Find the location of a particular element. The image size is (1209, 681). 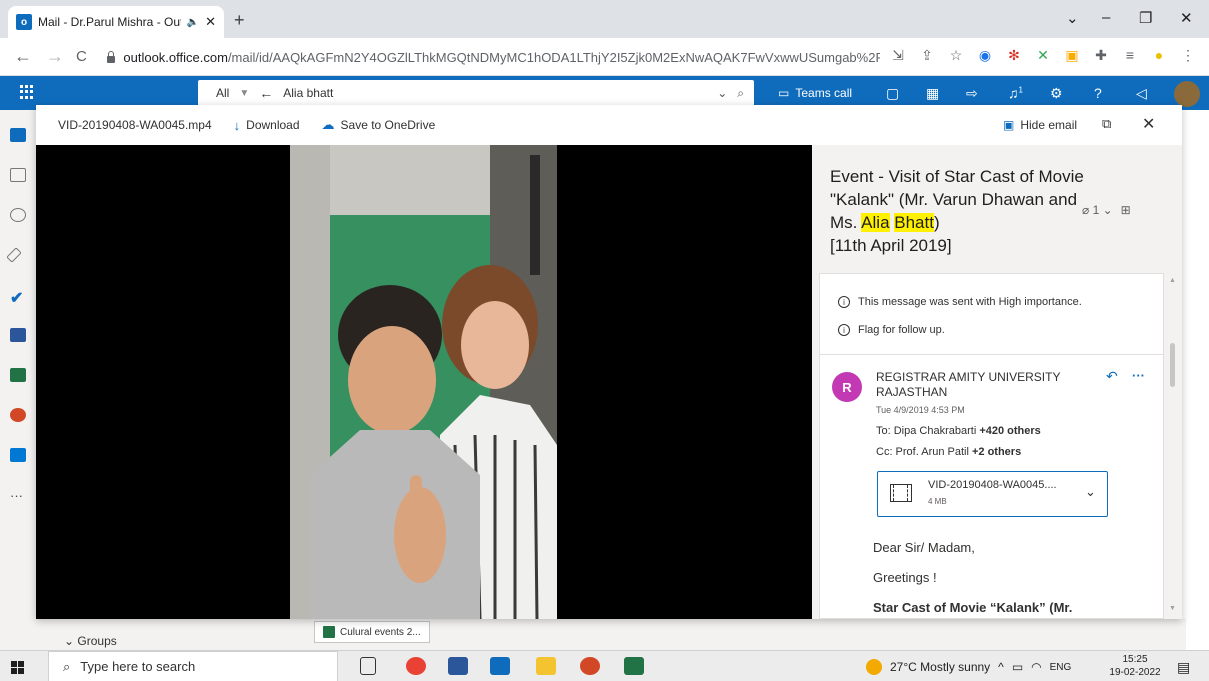

sender-name: REGISTRAR AMITY UNIVERSITY RAJASTHAN is located at coordinates (976, 385).